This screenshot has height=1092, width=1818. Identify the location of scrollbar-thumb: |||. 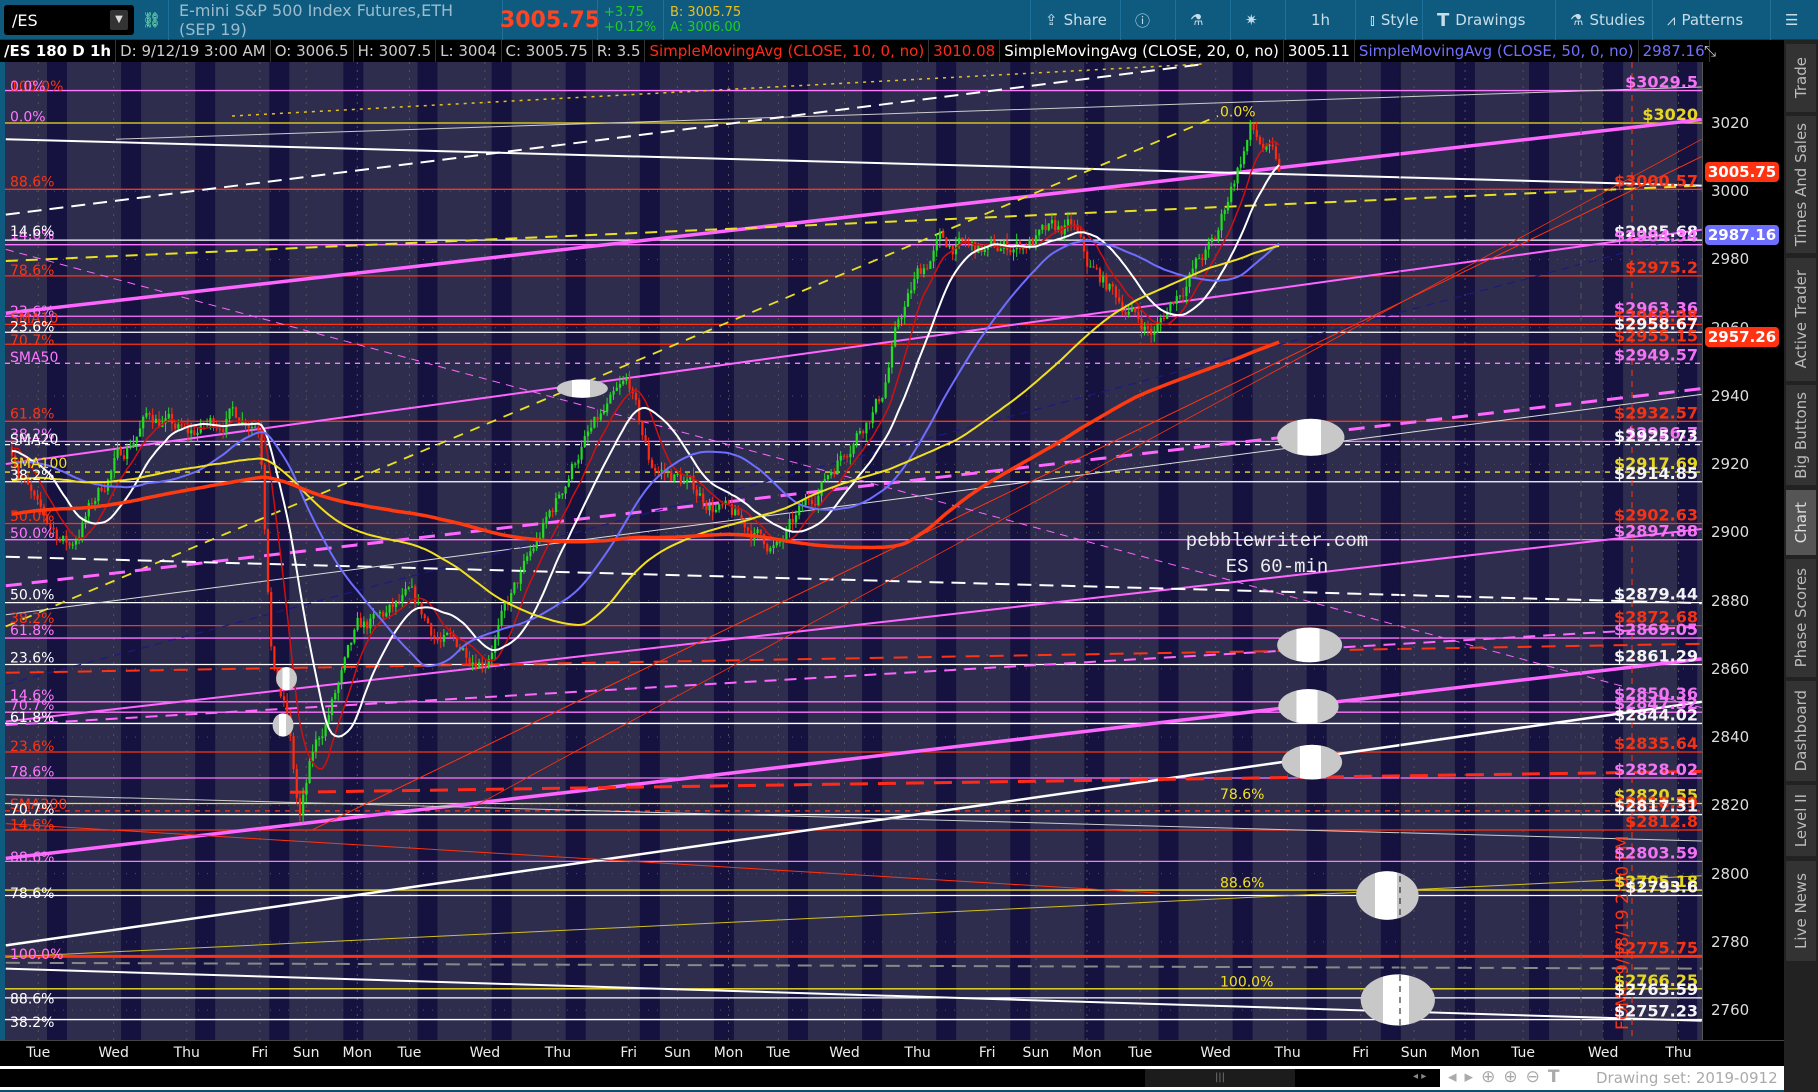
(1220, 1078).